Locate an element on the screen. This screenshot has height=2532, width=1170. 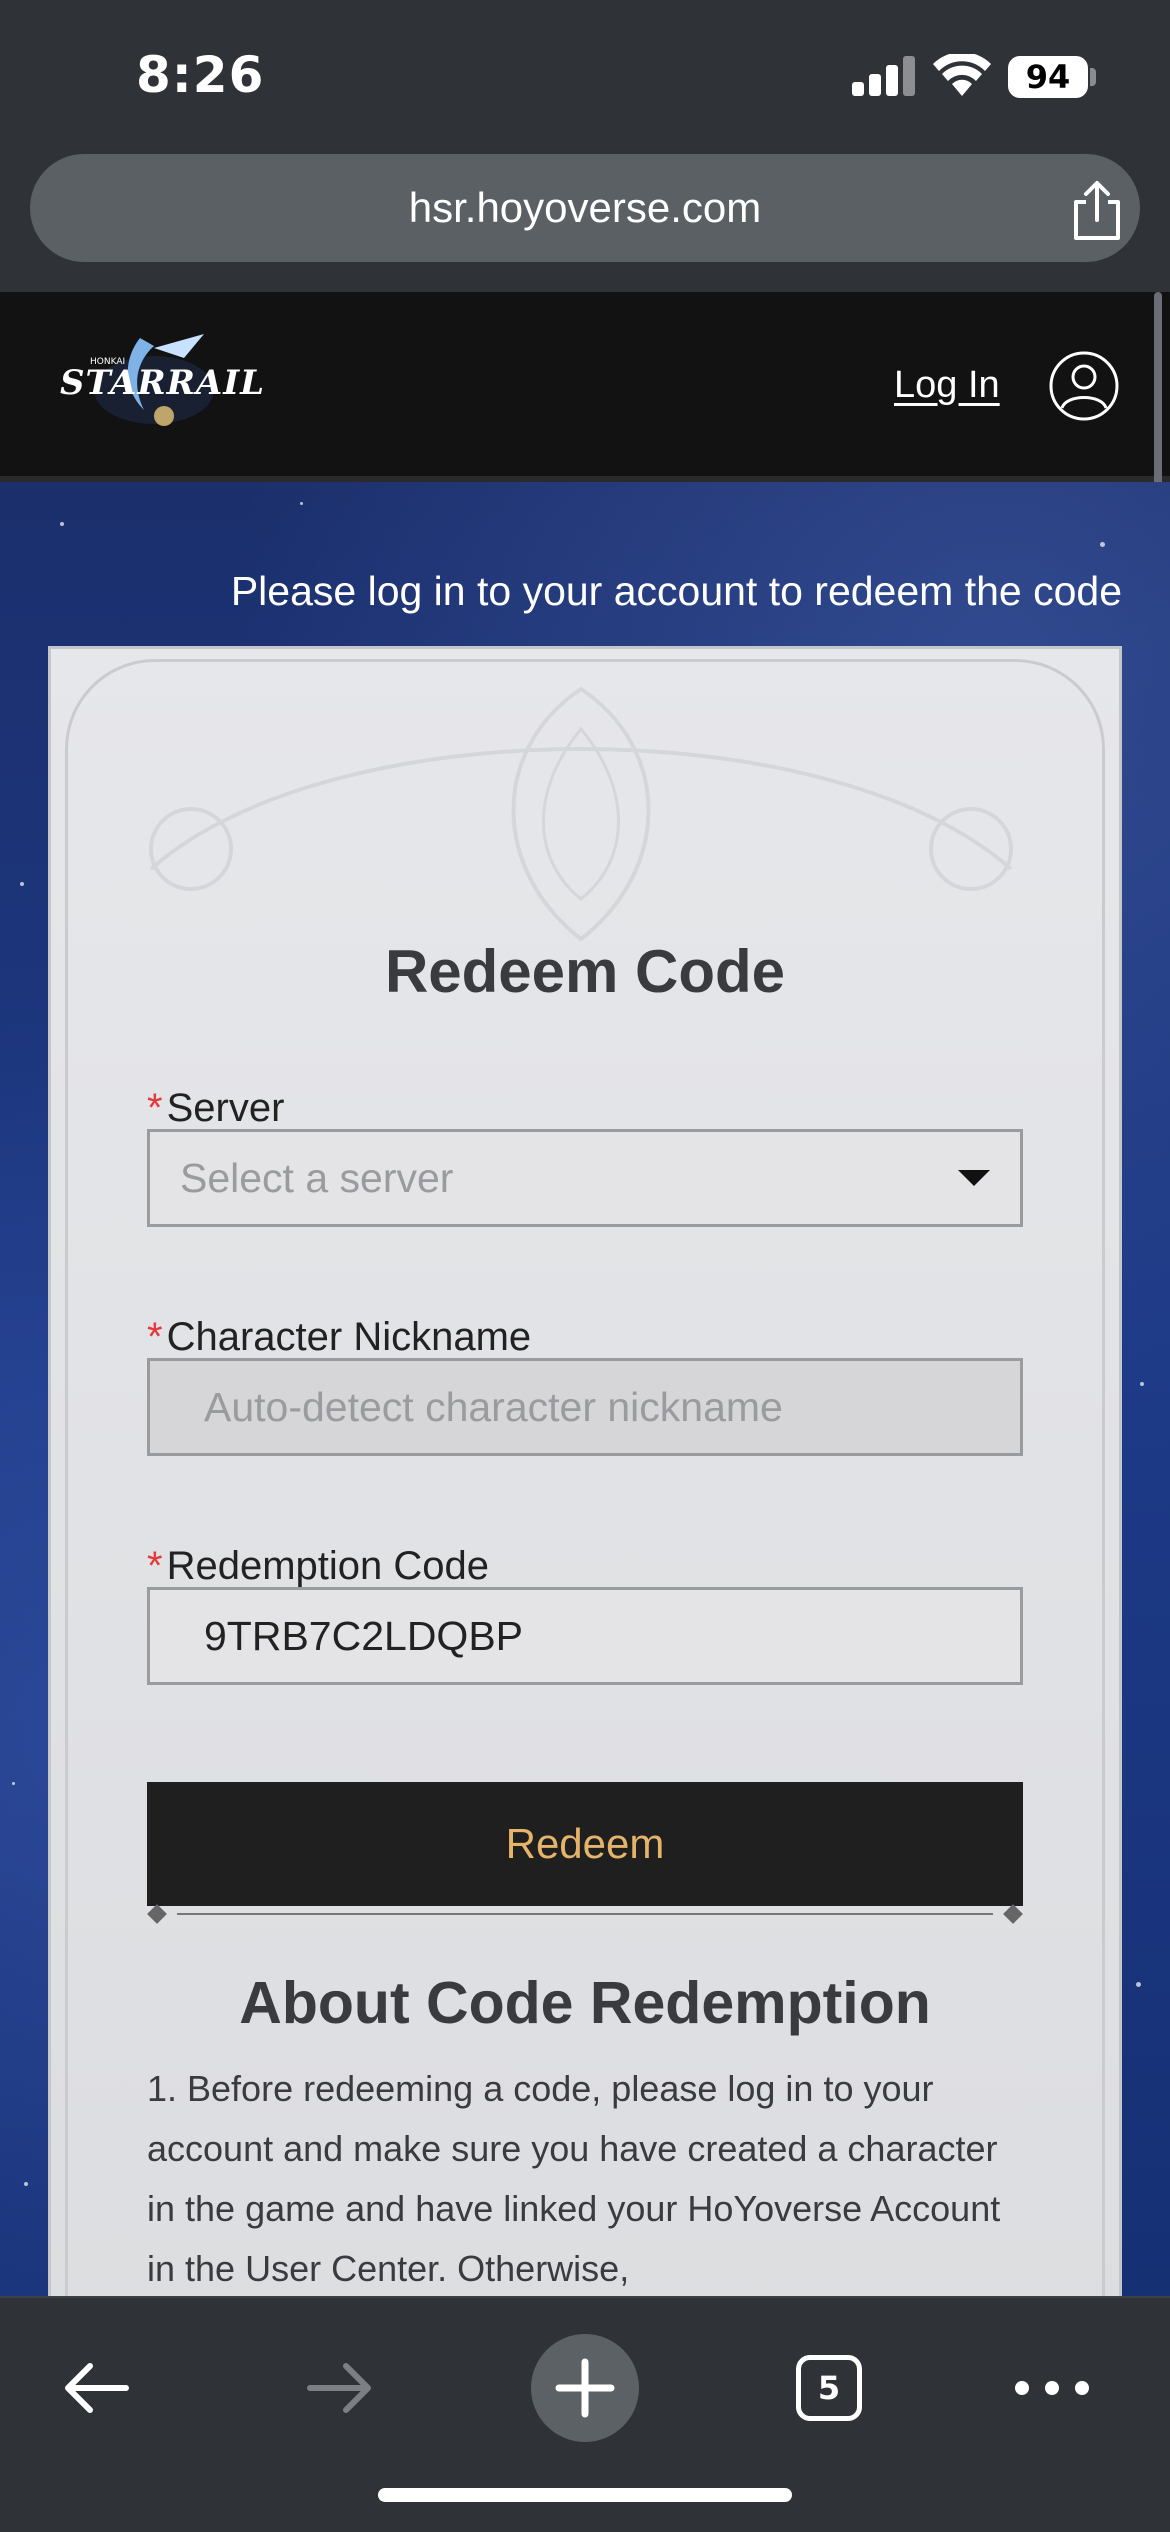
browser-url-bar: hsr.hoyoverse.com is located at coordinates (585, 221).